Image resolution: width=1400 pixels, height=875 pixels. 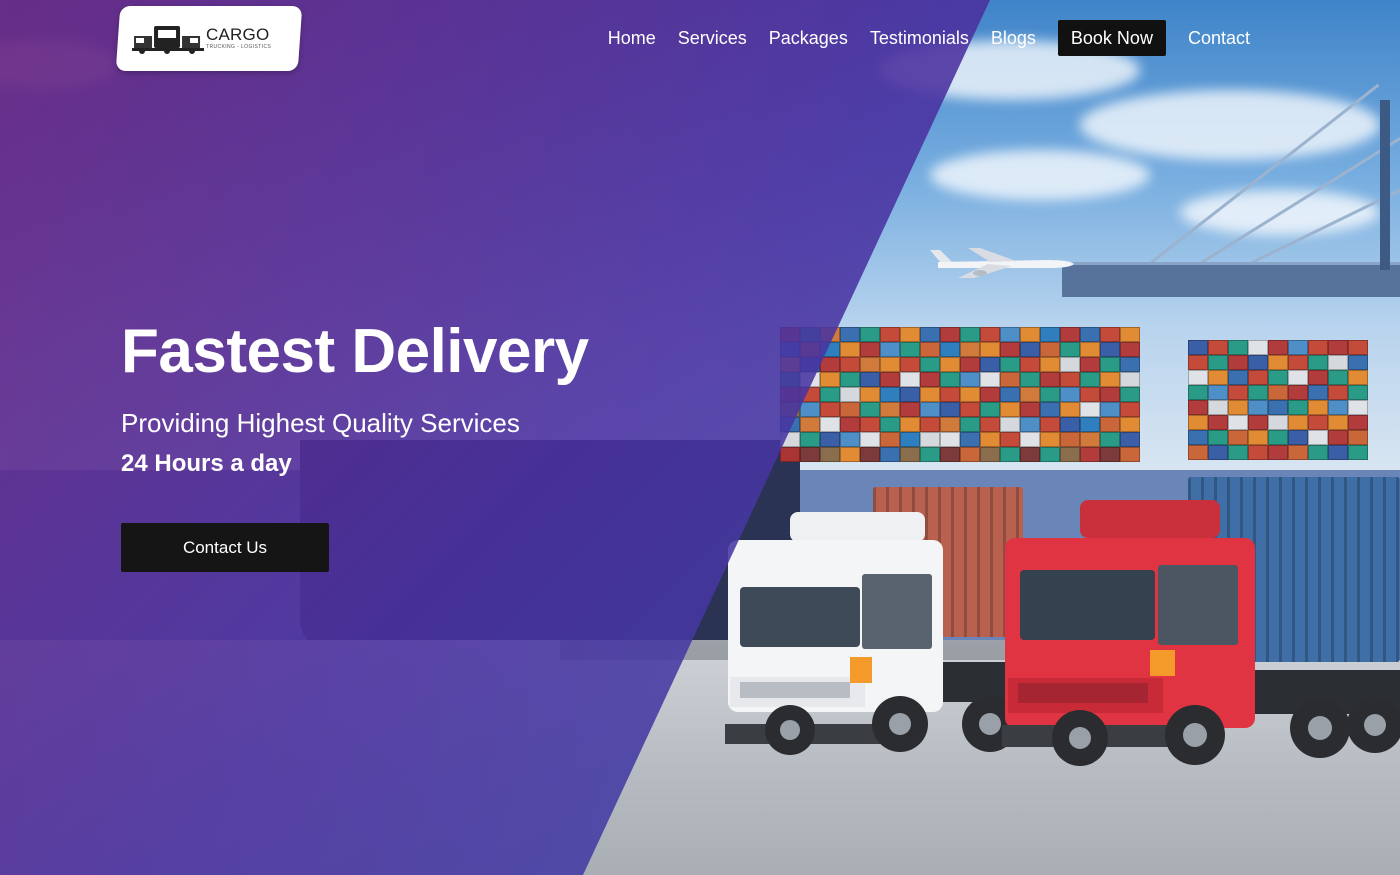 What do you see at coordinates (238, 34) in the screenshot?
I see `brand-name: CARGO` at bounding box center [238, 34].